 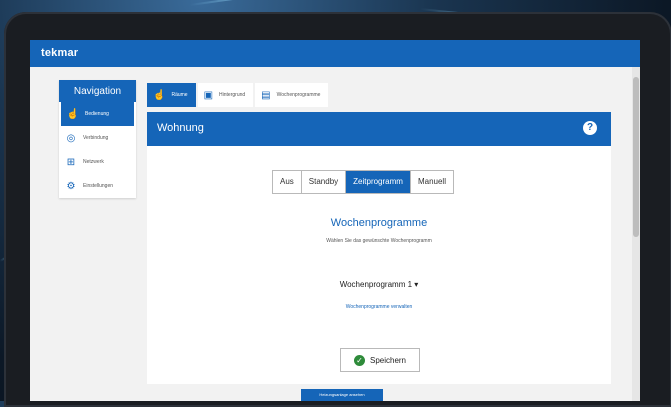 I want to click on section-title: Wochenprogramme, so click(x=379, y=223).